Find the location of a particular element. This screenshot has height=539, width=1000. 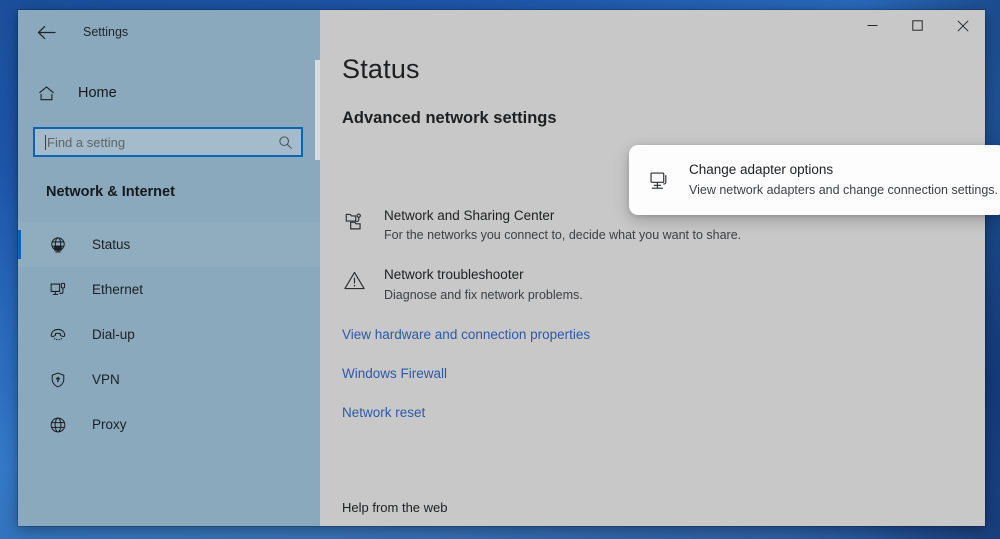

windows-firewall-link: Windows Firewall is located at coordinates (394, 373).